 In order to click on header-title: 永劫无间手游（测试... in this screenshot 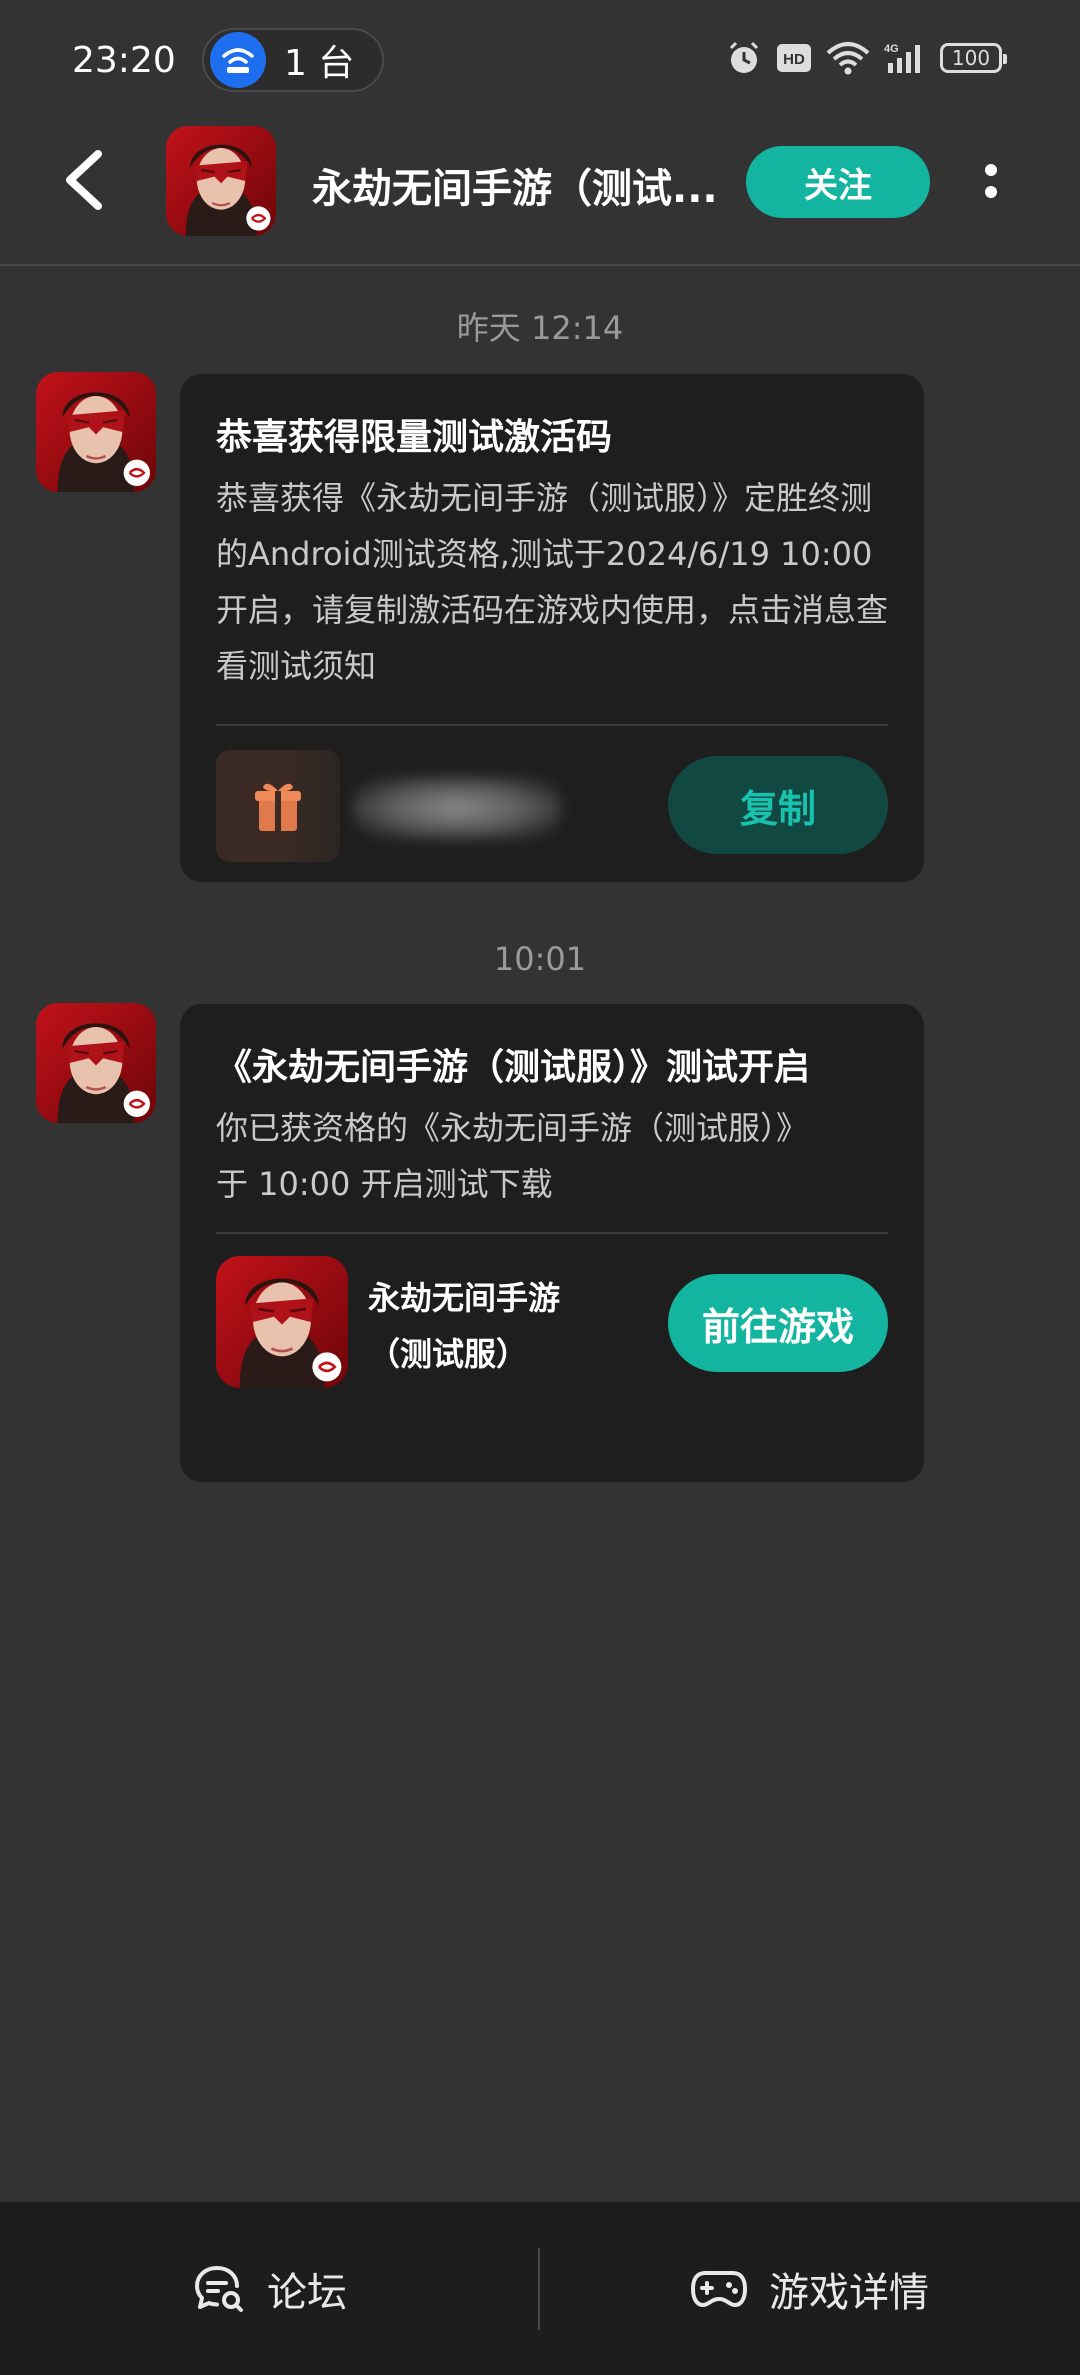, I will do `click(515, 189)`.